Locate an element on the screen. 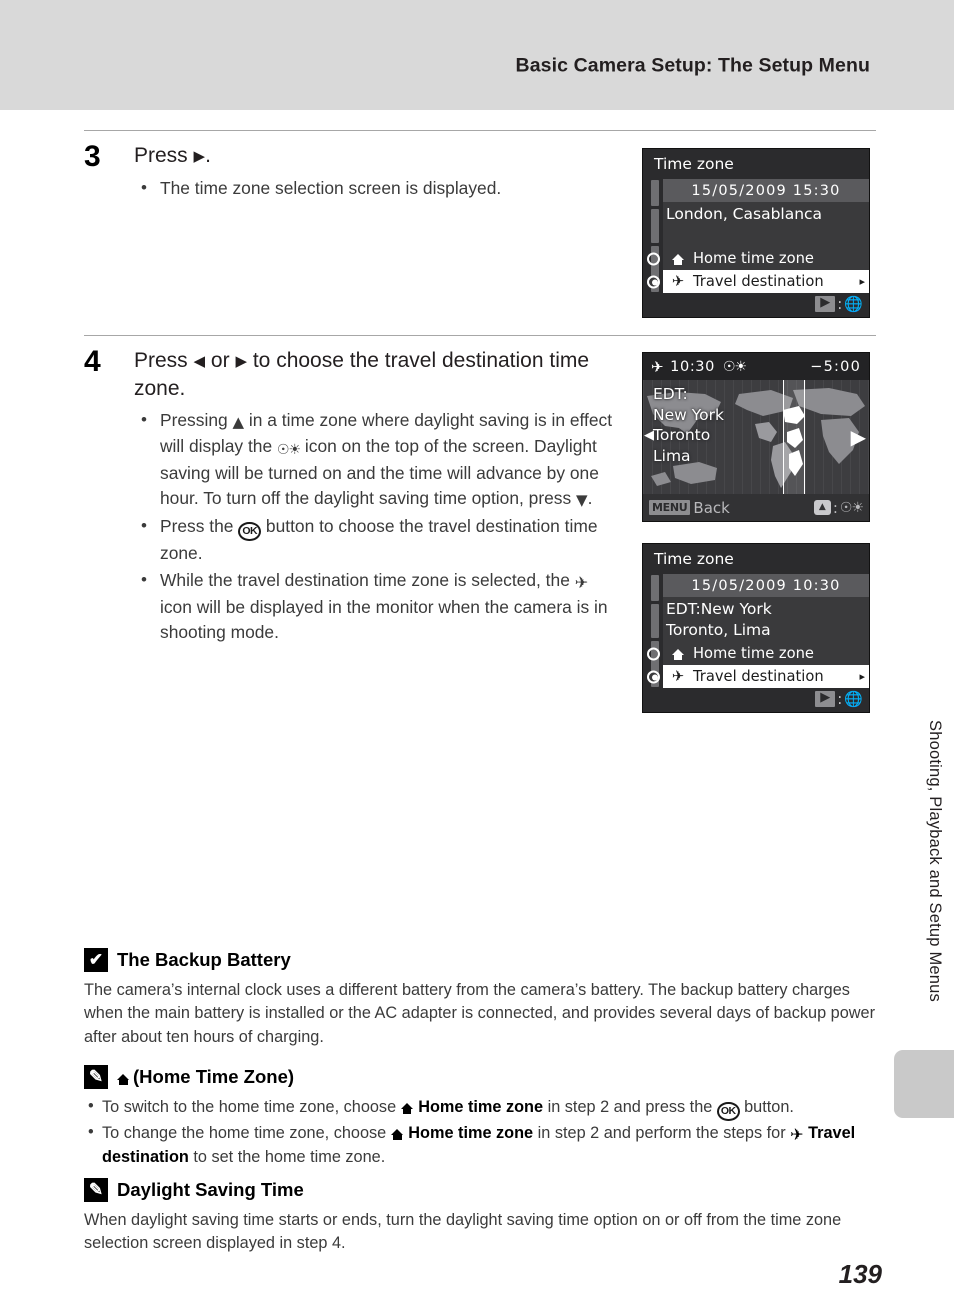  left-arrow-icon: ◀ is located at coordinates (199, 361).